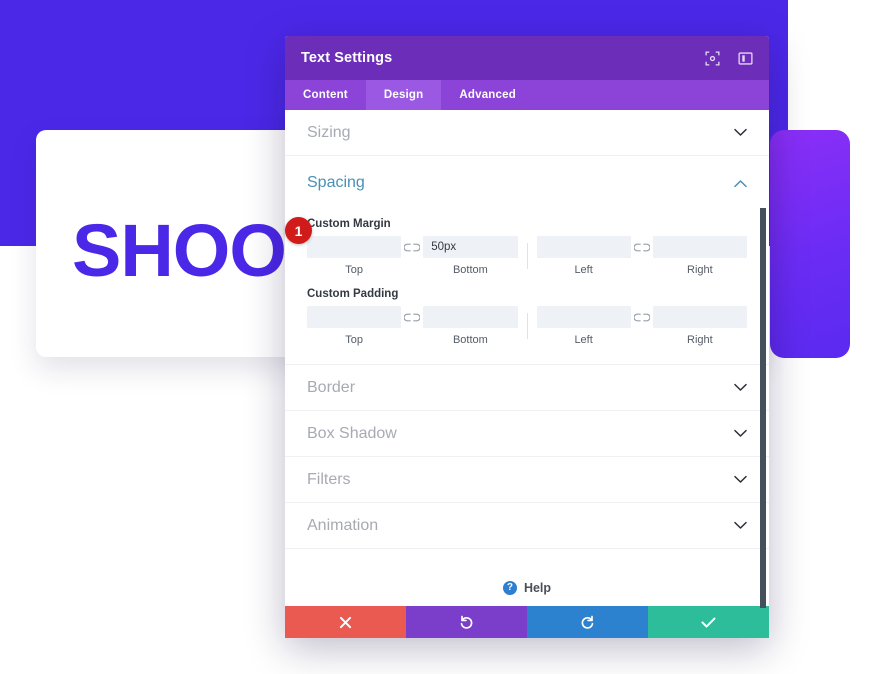 This screenshot has height=674, width=880. I want to click on custom-margin-bottom-cell: Bottom, so click(470, 256).